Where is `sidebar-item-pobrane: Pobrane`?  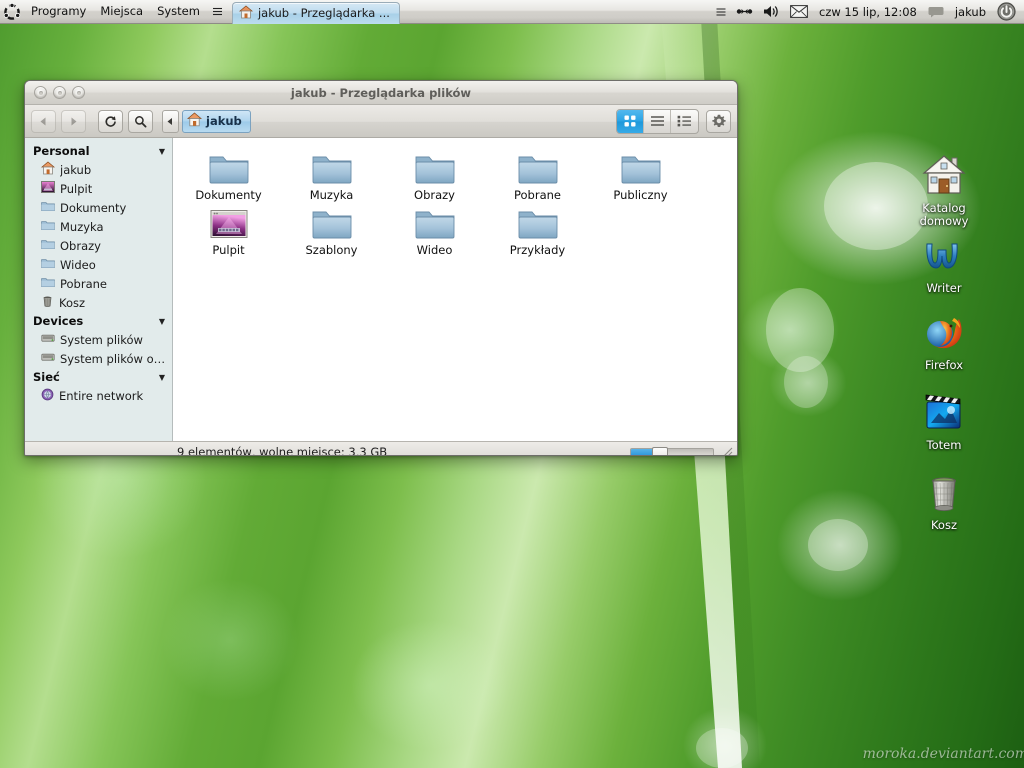 sidebar-item-pobrane: Pobrane is located at coordinates (98, 283).